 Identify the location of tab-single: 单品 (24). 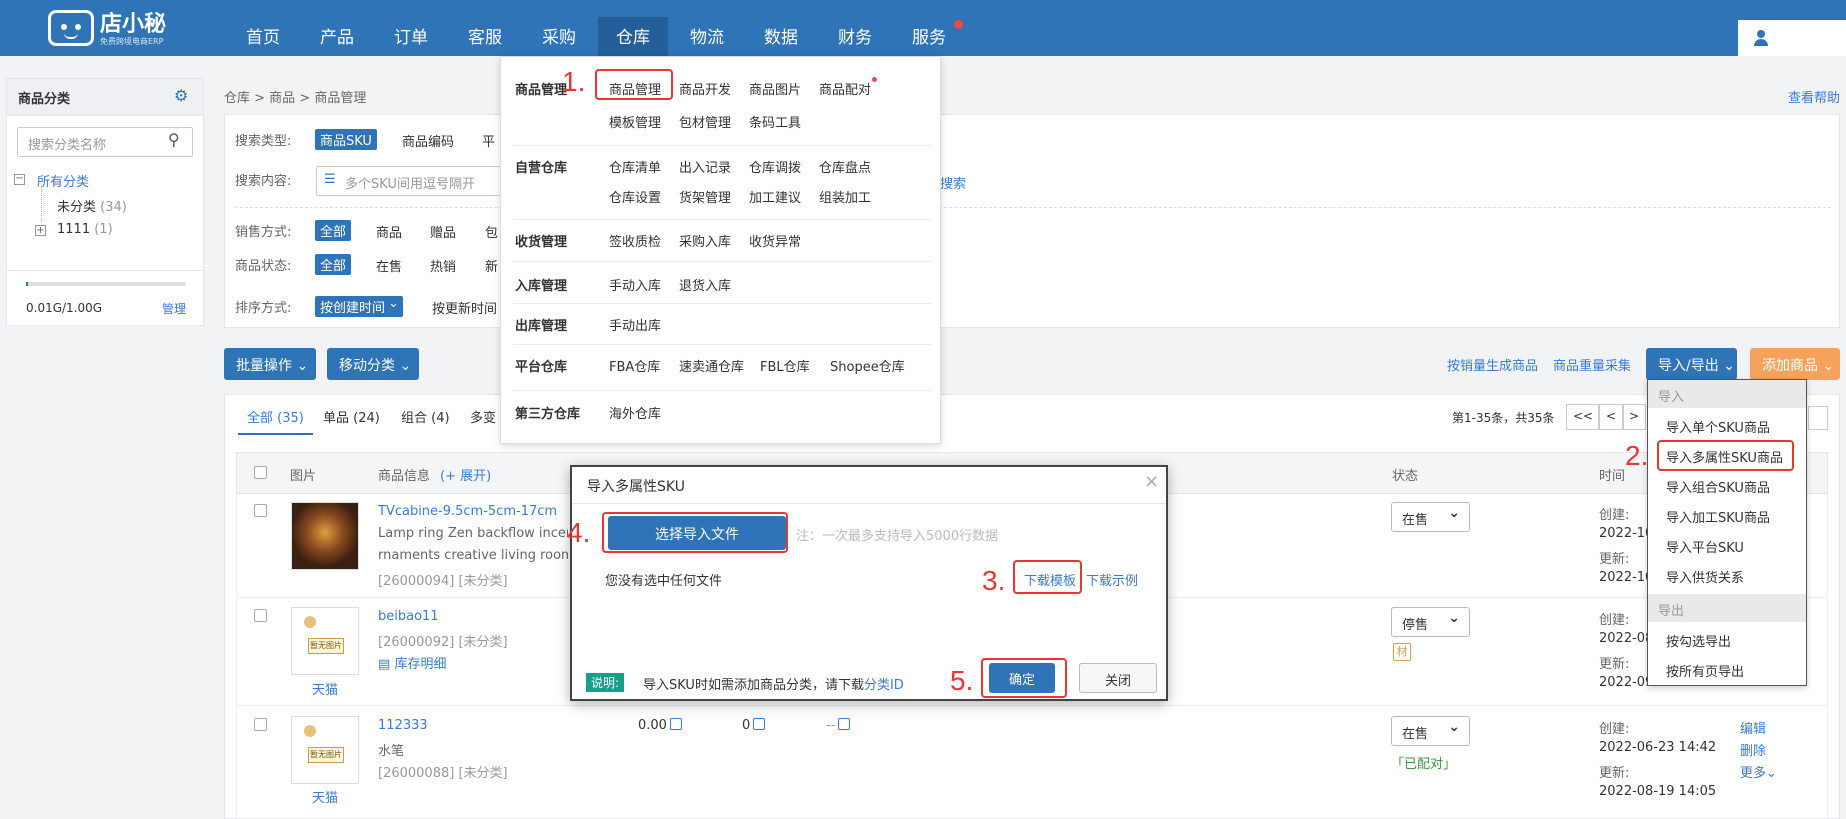
(351, 416).